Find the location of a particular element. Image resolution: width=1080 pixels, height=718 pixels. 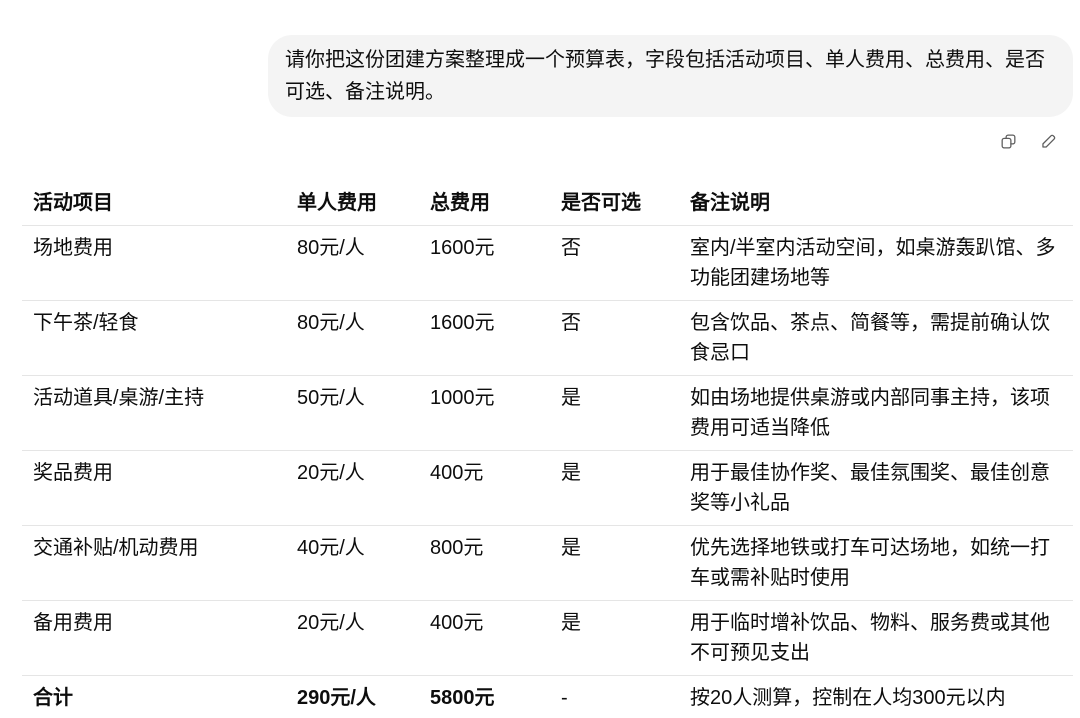

cell-per-person-cost: 40元/人 is located at coordinates (352, 563).